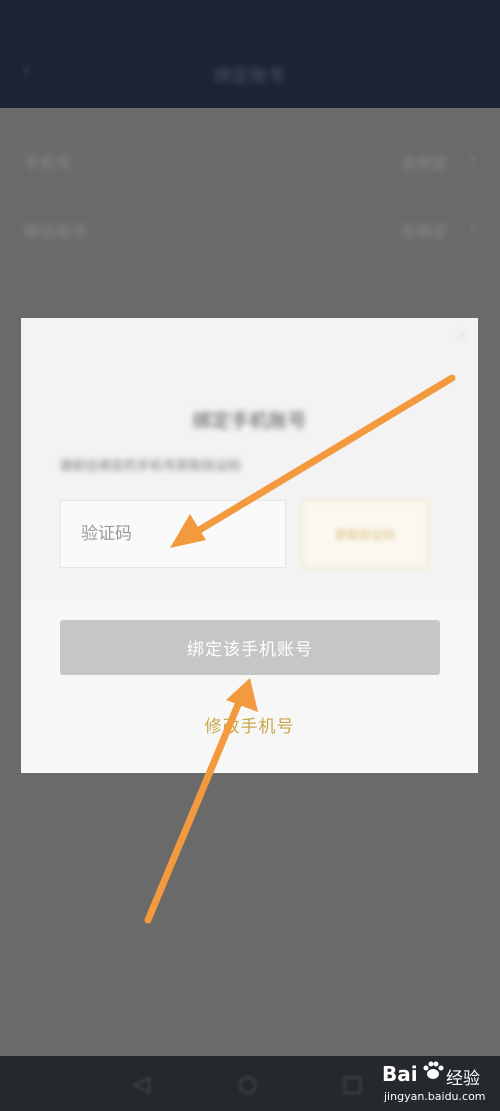 Image resolution: width=500 pixels, height=1111 pixels. What do you see at coordinates (435, 1096) in the screenshot?
I see `watermark-url: jingyan.baidu.com` at bounding box center [435, 1096].